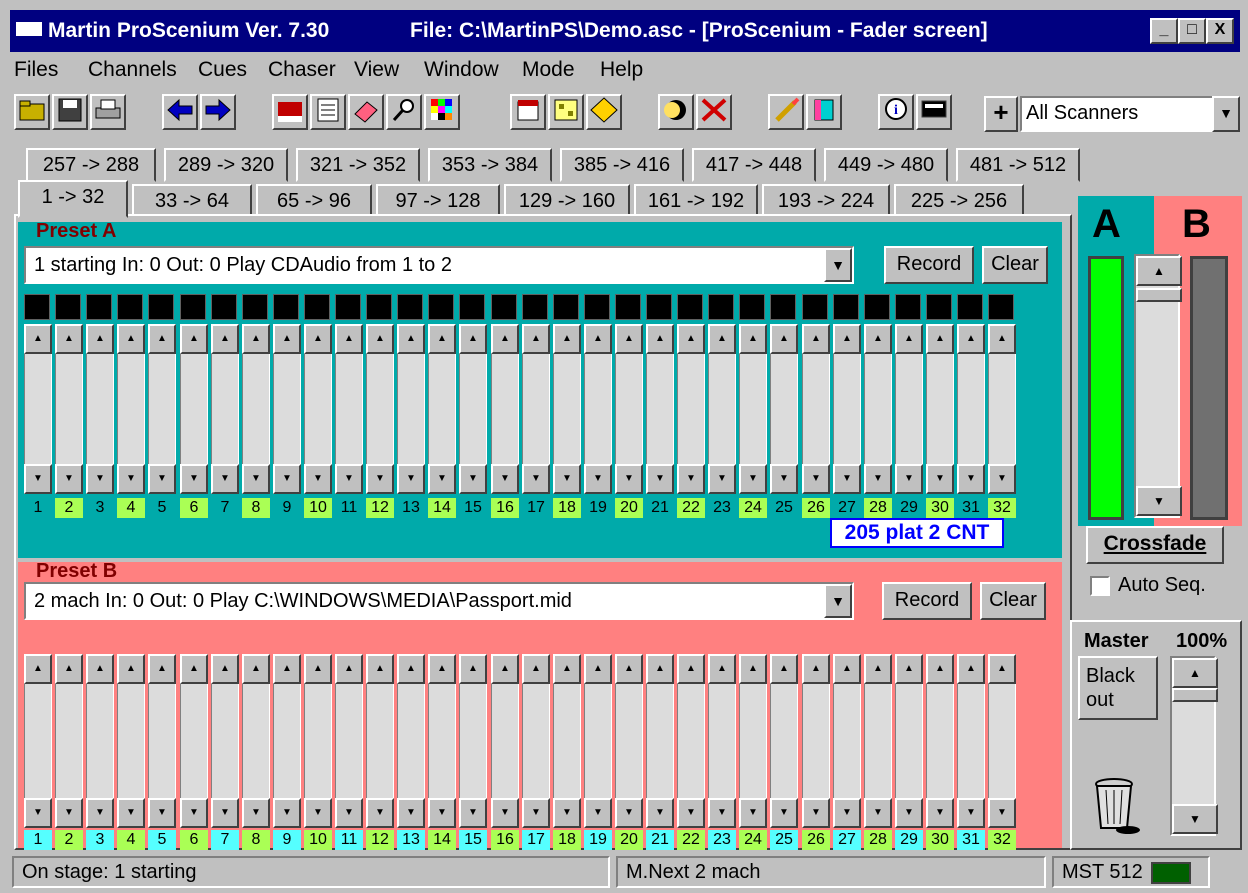 The height and width of the screenshot is (893, 1248). I want to click on menu-help: Help, so click(621, 70).